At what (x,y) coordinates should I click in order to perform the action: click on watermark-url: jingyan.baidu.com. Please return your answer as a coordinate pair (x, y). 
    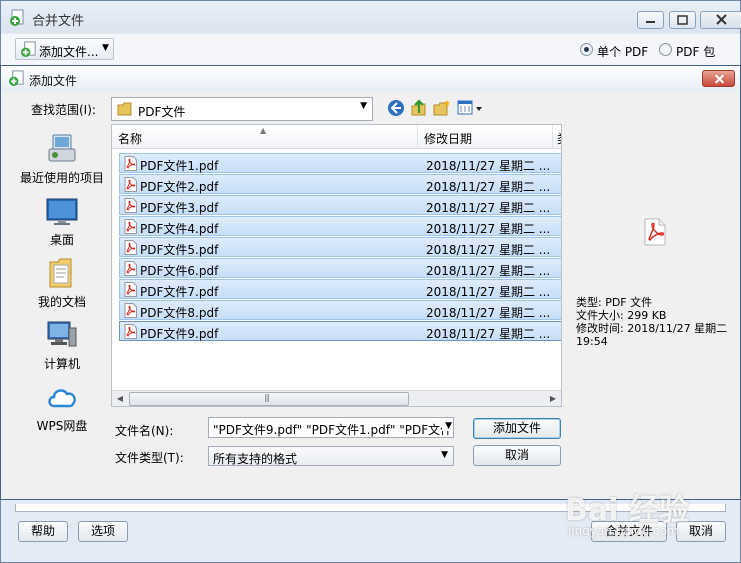
    Looking at the image, I should click on (623, 531).